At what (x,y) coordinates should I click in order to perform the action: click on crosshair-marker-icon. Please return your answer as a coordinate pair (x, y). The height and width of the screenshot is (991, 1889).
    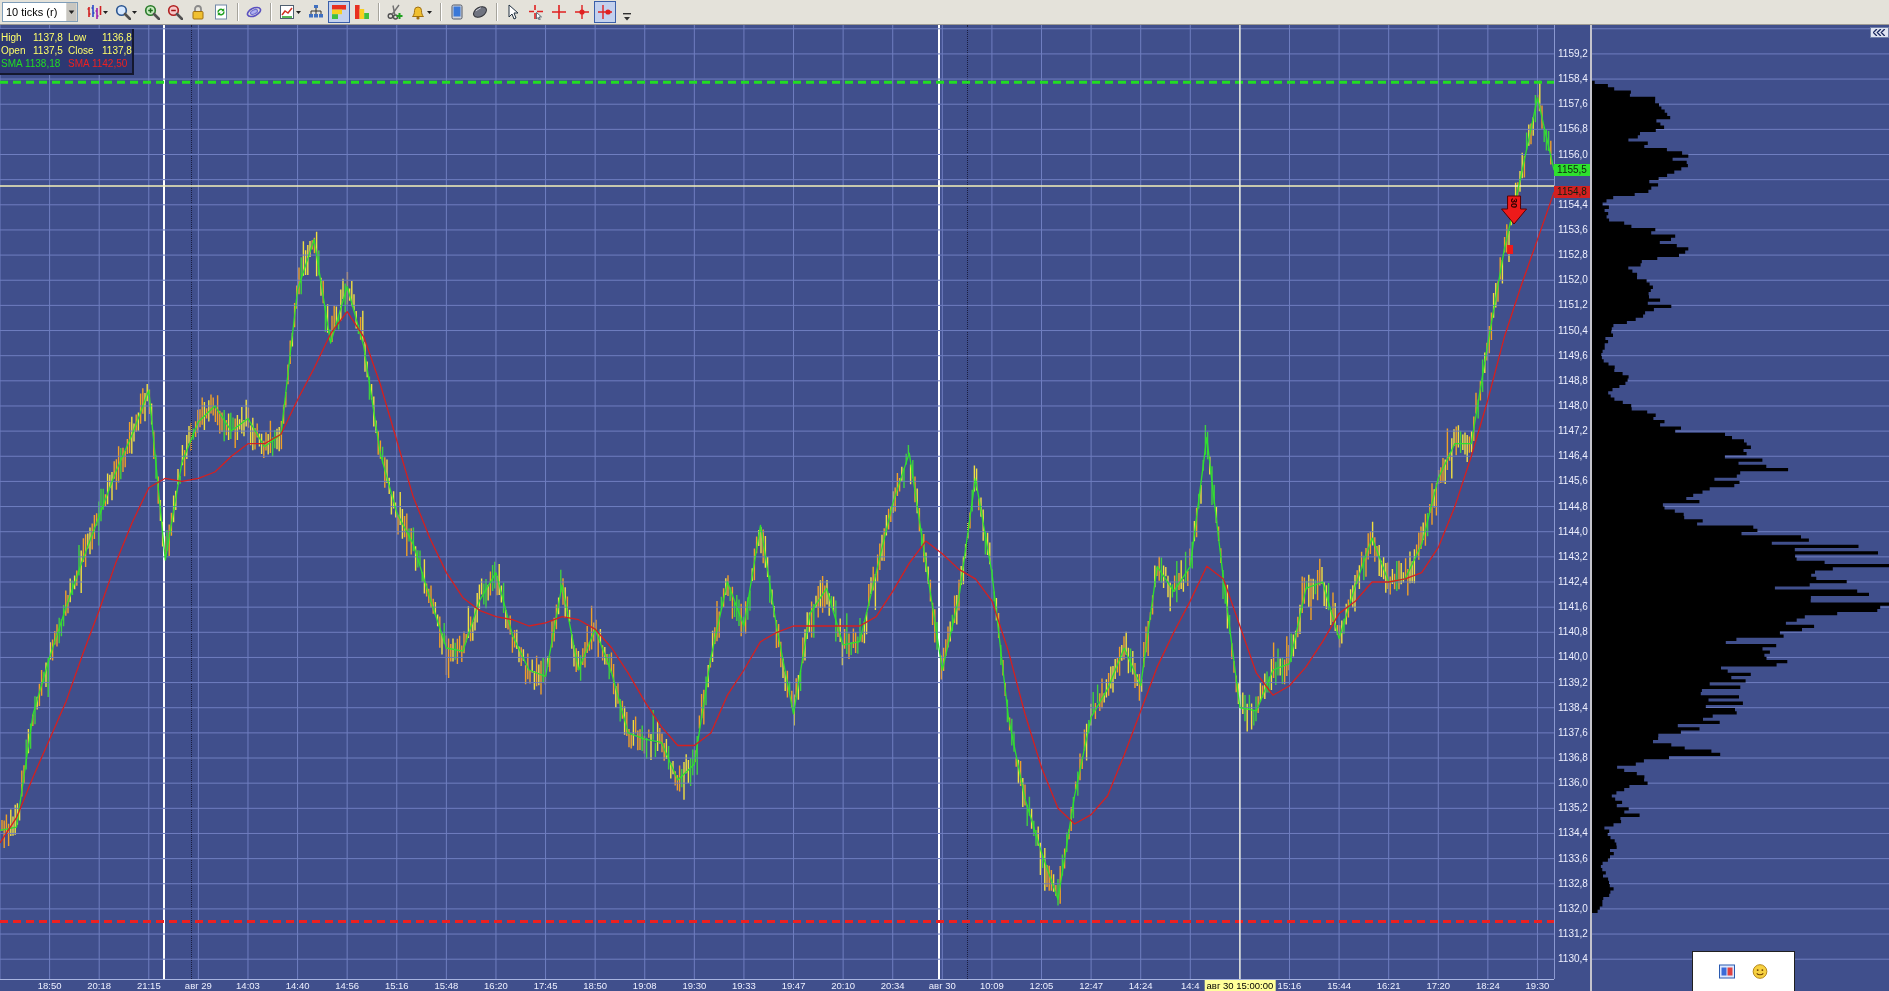
    Looking at the image, I should click on (605, 12).